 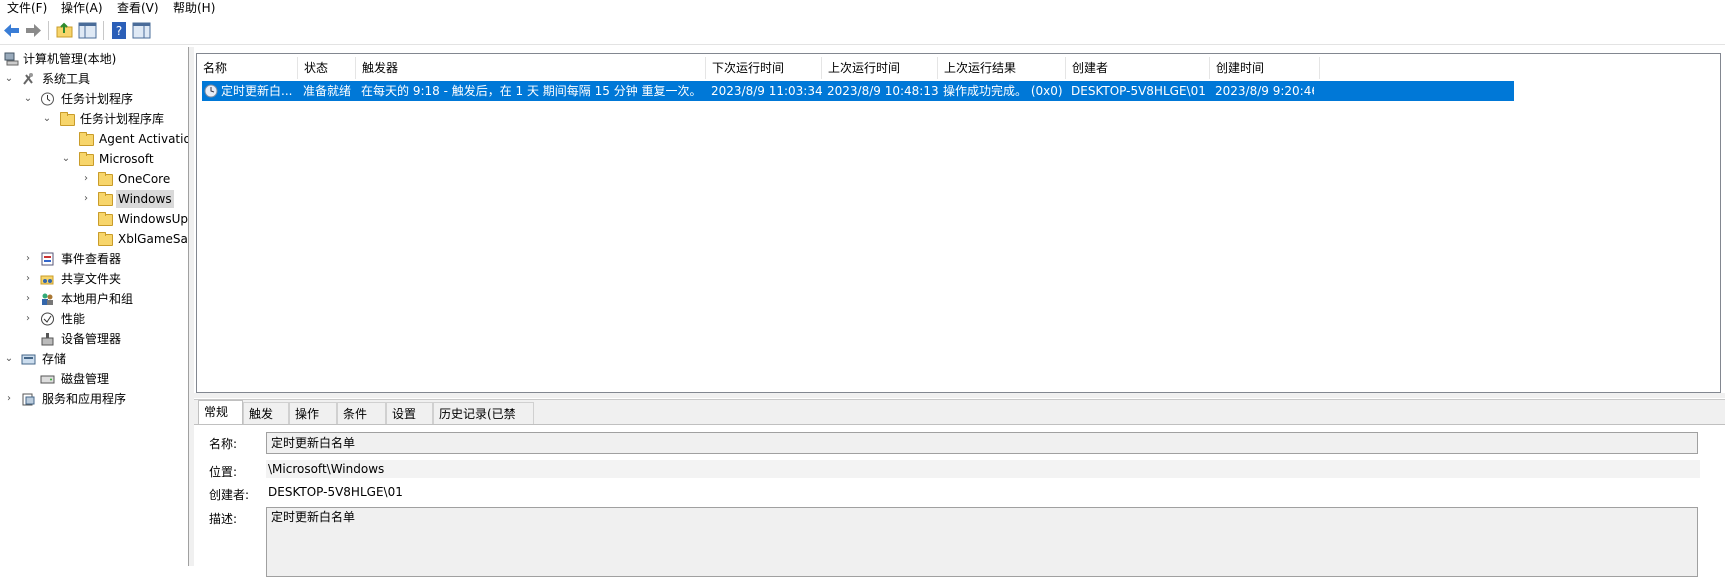 What do you see at coordinates (959, 421) in the screenshot?
I see `detail-tabs: 常规 触发器 操作 条件 设置 历史记录(已禁用)` at bounding box center [959, 421].